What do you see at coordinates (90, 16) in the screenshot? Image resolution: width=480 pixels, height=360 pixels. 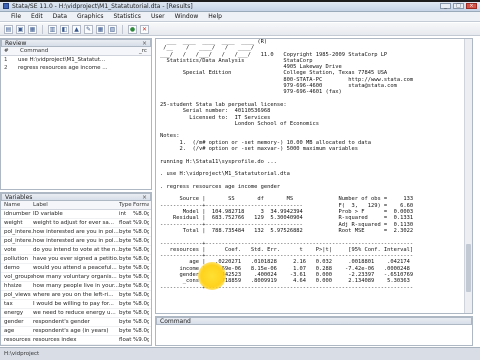 I see `menu-graphics: Graphics` at bounding box center [90, 16].